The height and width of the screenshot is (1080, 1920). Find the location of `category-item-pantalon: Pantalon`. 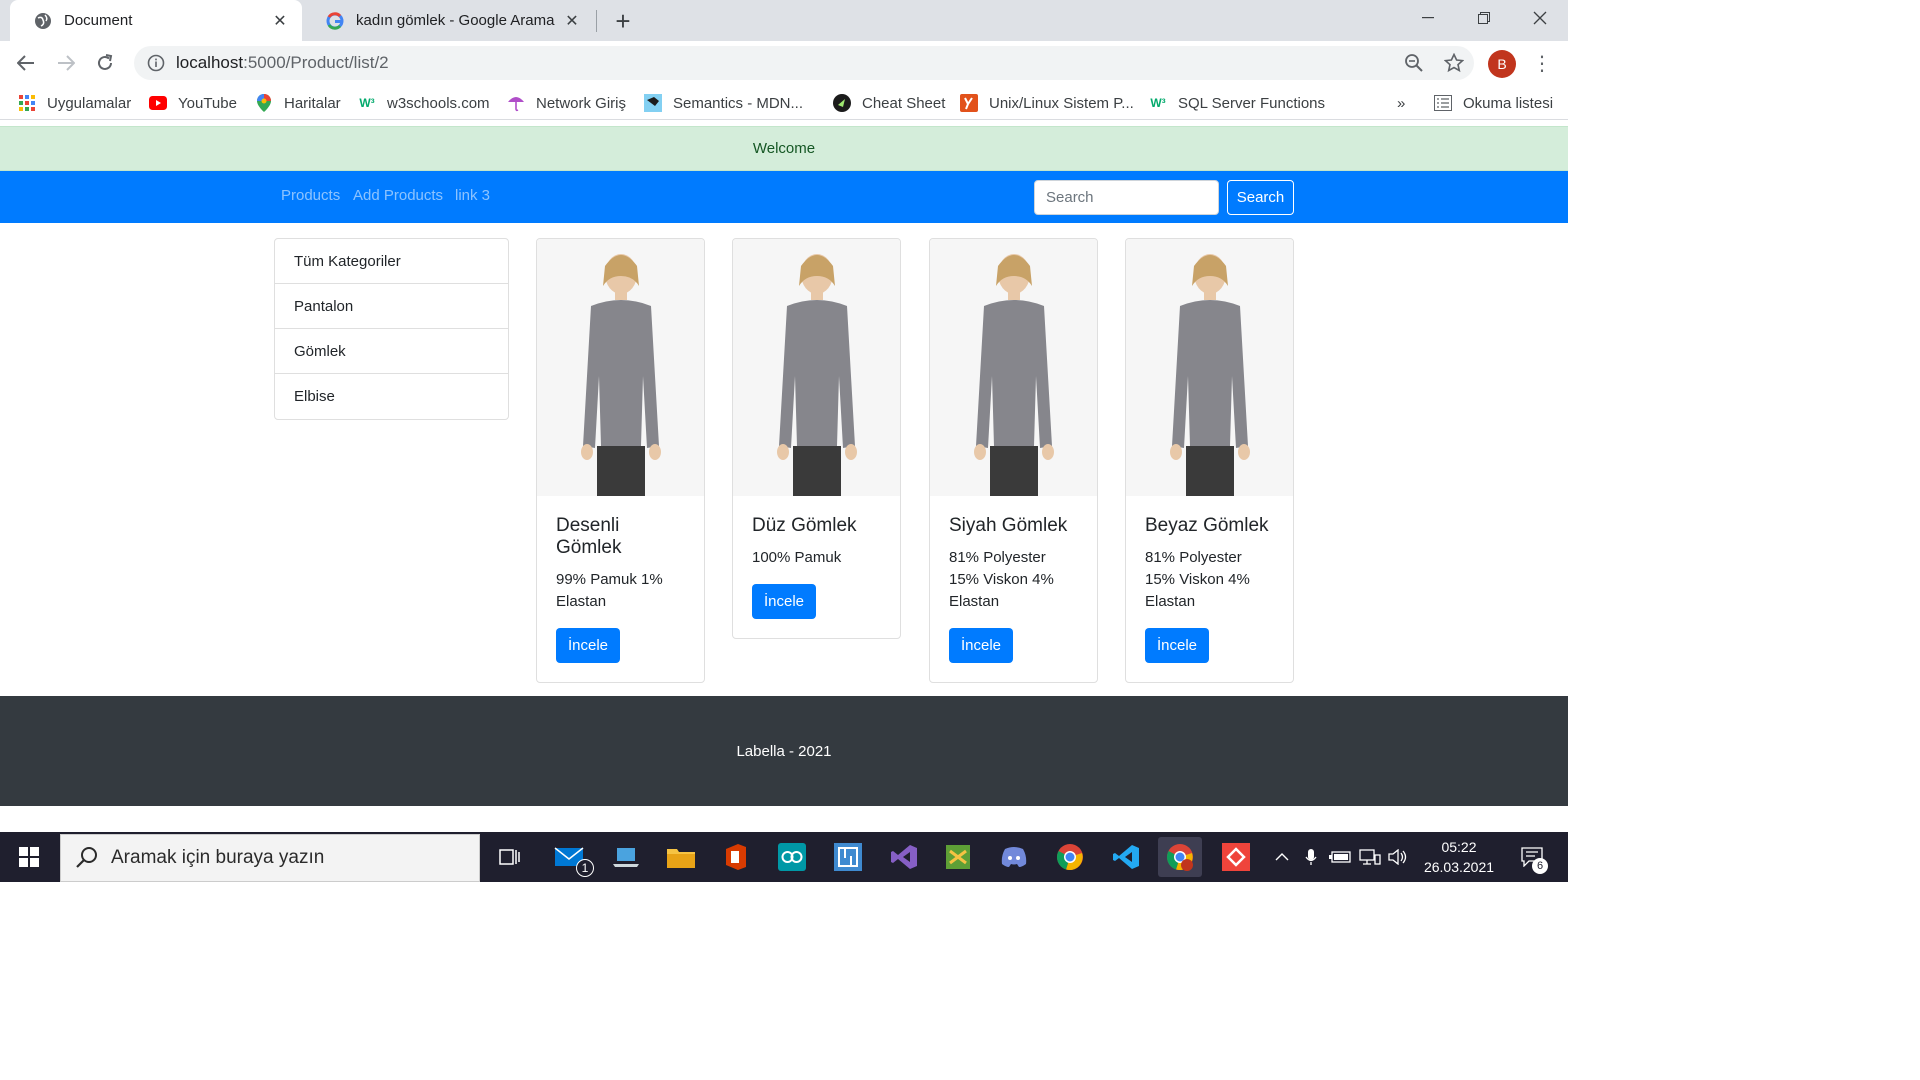

category-item-pantalon: Pantalon is located at coordinates (391, 306).